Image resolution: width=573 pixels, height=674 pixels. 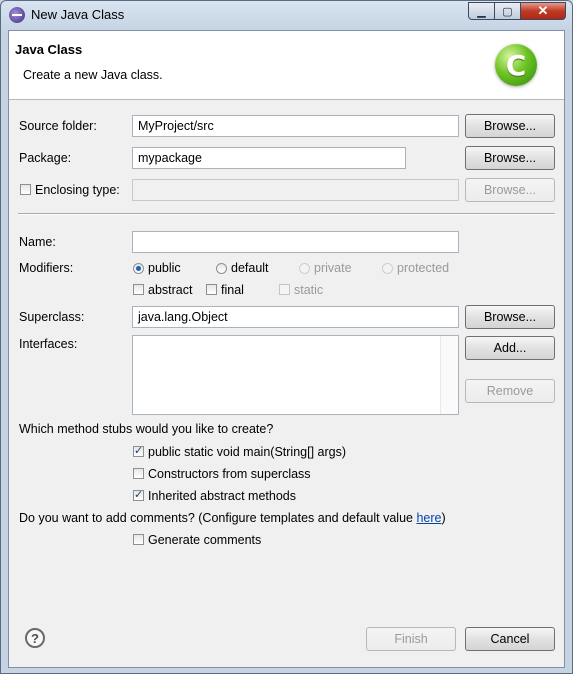 What do you see at coordinates (229, 474) in the screenshot?
I see `constructors-label: Constructors from superclass` at bounding box center [229, 474].